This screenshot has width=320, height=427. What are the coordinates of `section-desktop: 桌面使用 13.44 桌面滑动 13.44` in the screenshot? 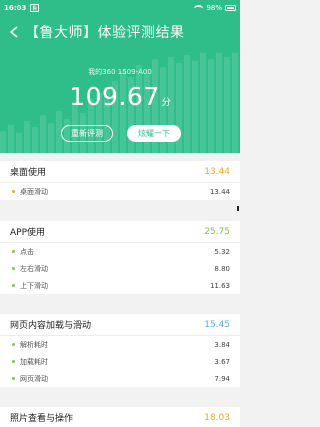 It's located at (120, 180).